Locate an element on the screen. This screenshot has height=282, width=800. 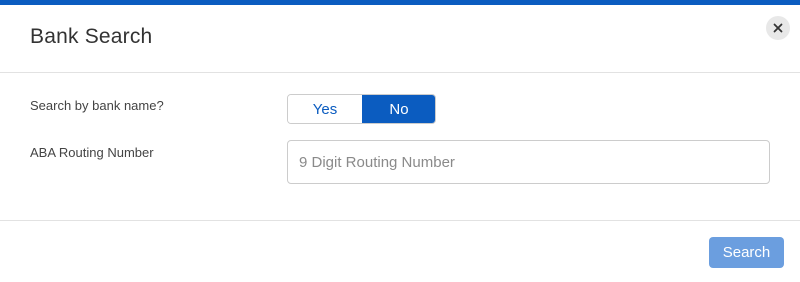
bank-name-toggle: Yes No is located at coordinates (361, 109).